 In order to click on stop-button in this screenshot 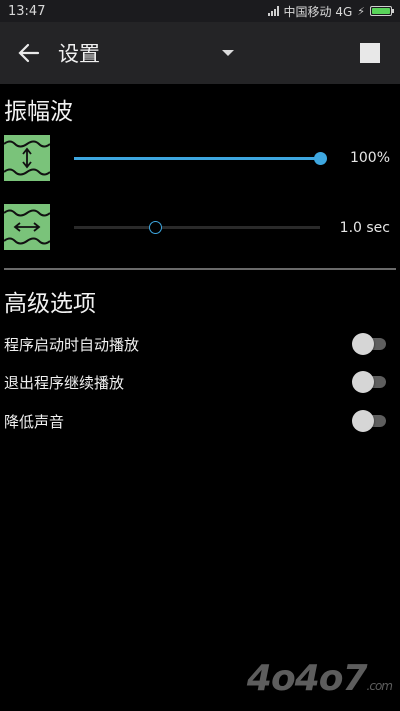, I will do `click(370, 53)`.